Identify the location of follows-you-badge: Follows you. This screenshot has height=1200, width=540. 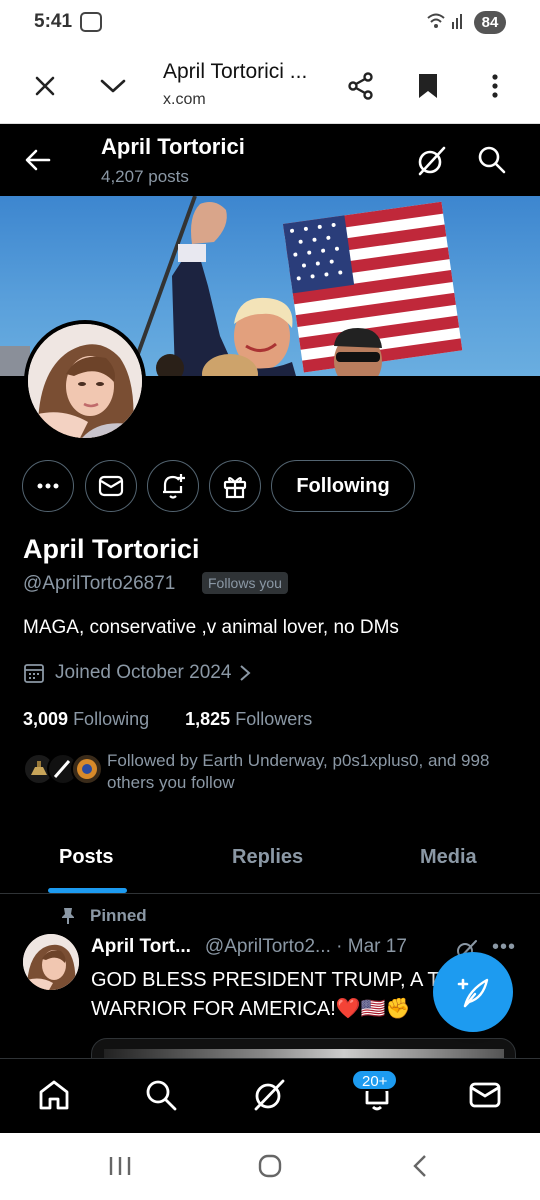
(245, 583).